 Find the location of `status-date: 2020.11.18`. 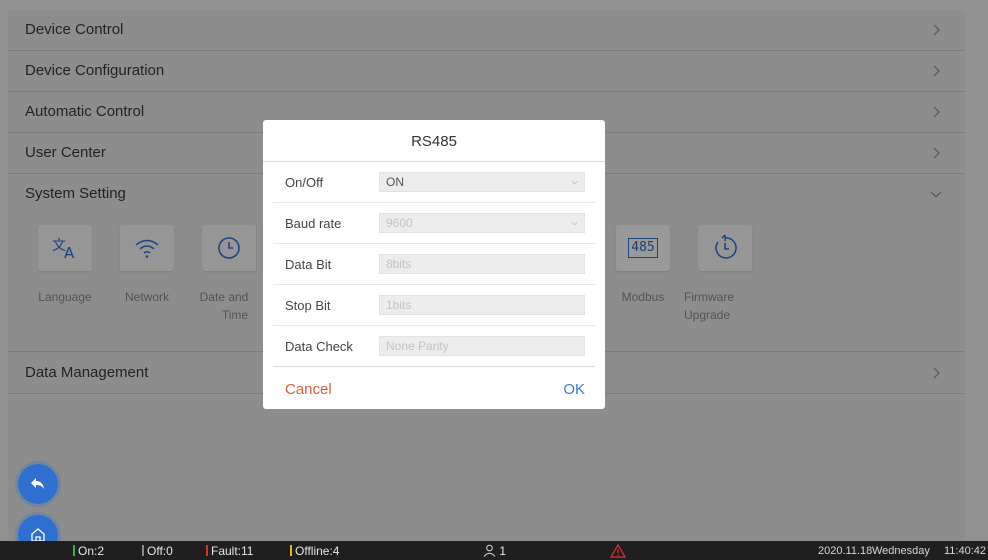

status-date: 2020.11.18 is located at coordinates (845, 551).